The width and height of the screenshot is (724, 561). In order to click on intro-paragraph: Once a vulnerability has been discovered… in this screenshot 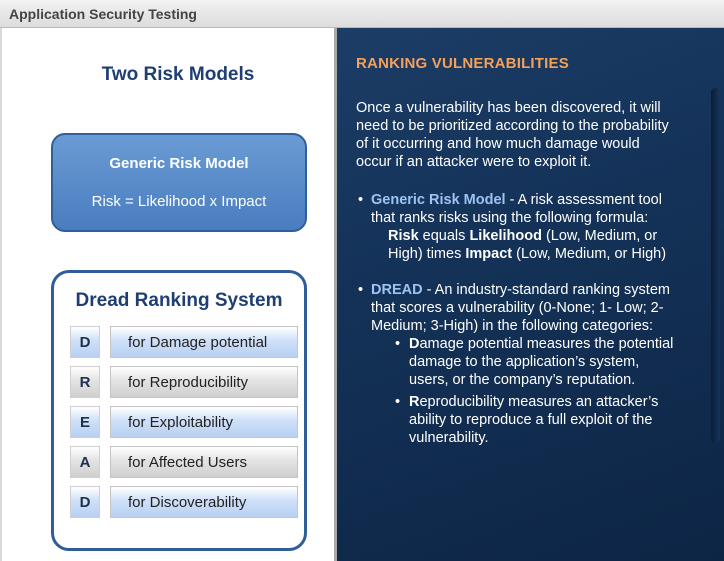, I will do `click(512, 135)`.